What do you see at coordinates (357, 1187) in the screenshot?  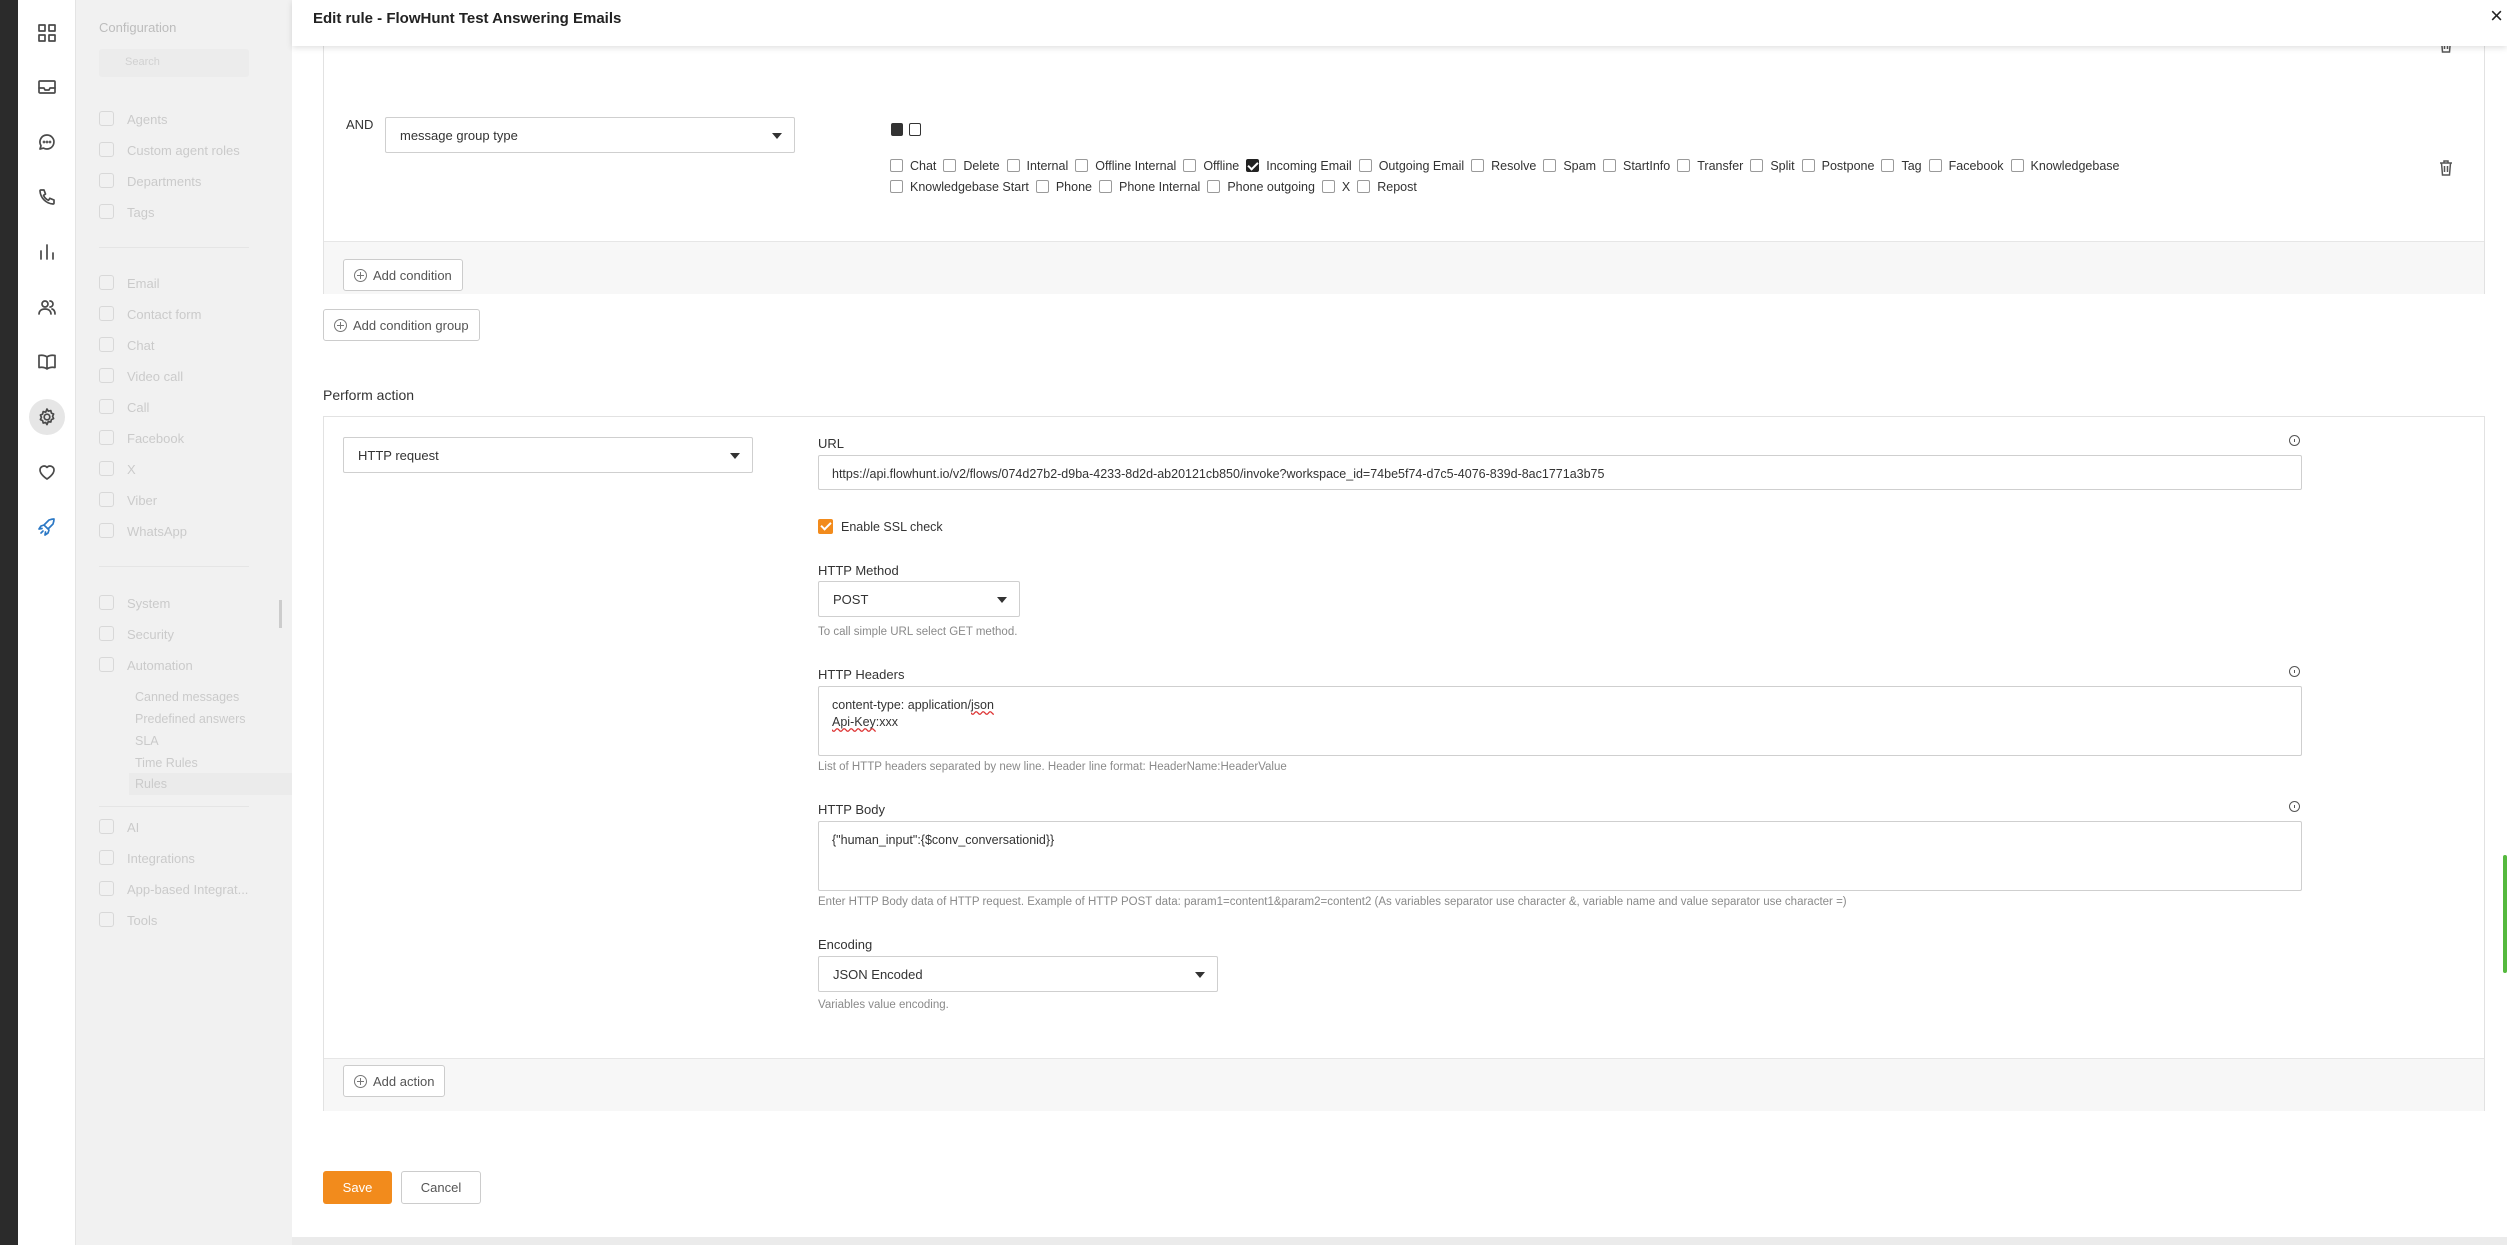 I see `save-button: Save` at bounding box center [357, 1187].